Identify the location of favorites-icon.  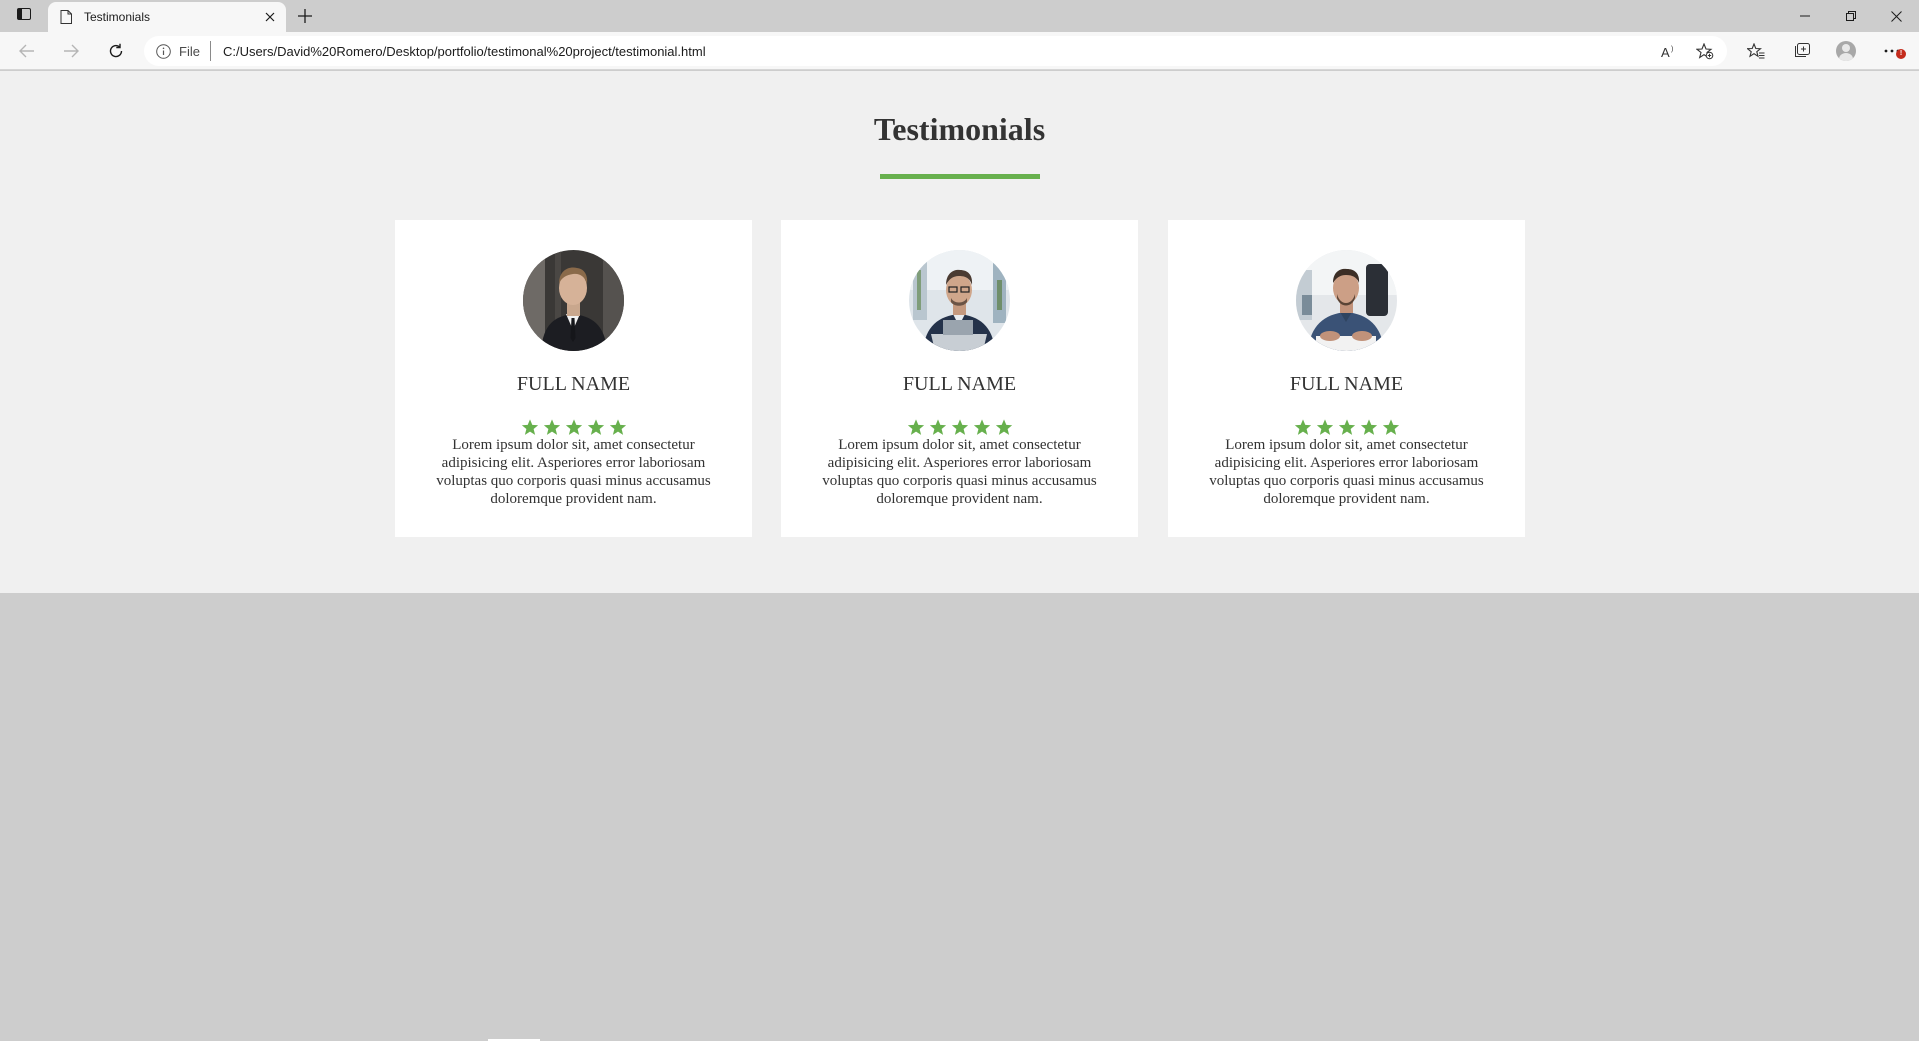
(1756, 51).